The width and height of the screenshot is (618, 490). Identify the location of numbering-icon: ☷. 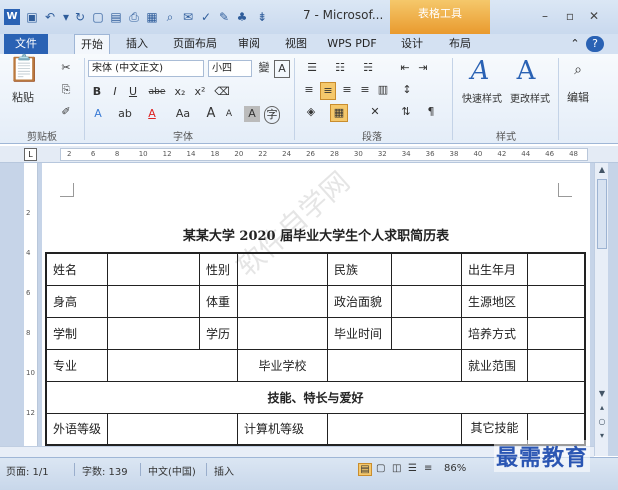
(340, 68).